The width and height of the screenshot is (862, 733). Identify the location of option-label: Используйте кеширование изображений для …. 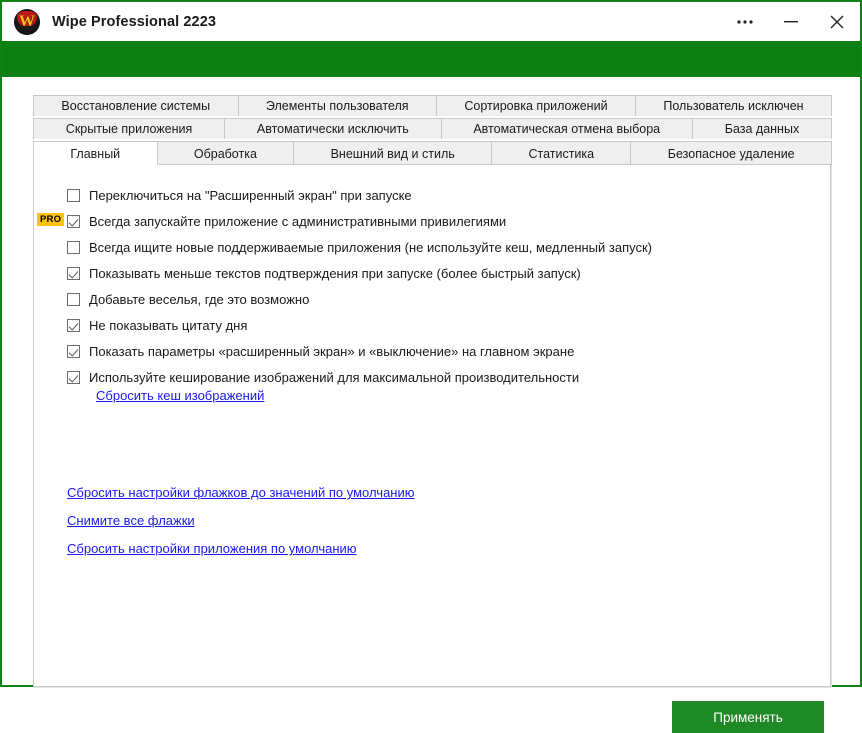
(334, 377).